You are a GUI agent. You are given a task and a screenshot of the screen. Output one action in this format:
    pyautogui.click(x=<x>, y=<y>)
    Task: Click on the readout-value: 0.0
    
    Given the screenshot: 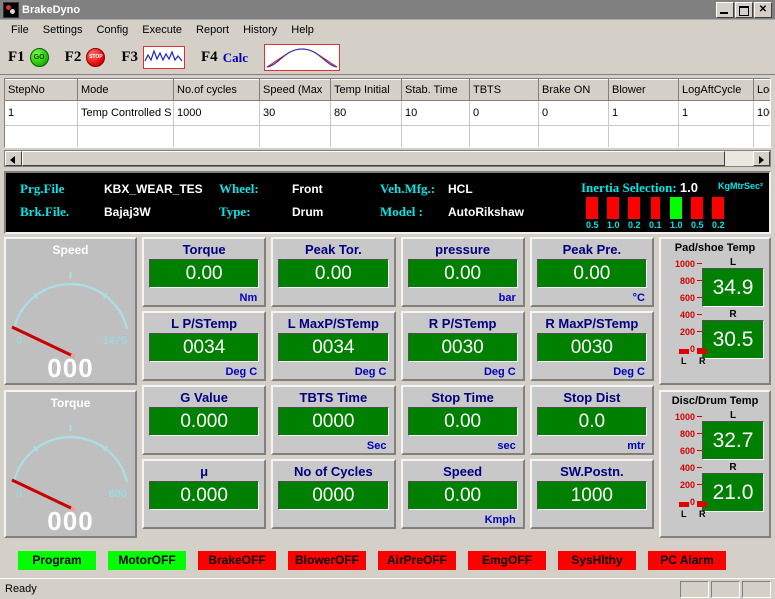 What is the action you would take?
    pyautogui.click(x=591, y=421)
    